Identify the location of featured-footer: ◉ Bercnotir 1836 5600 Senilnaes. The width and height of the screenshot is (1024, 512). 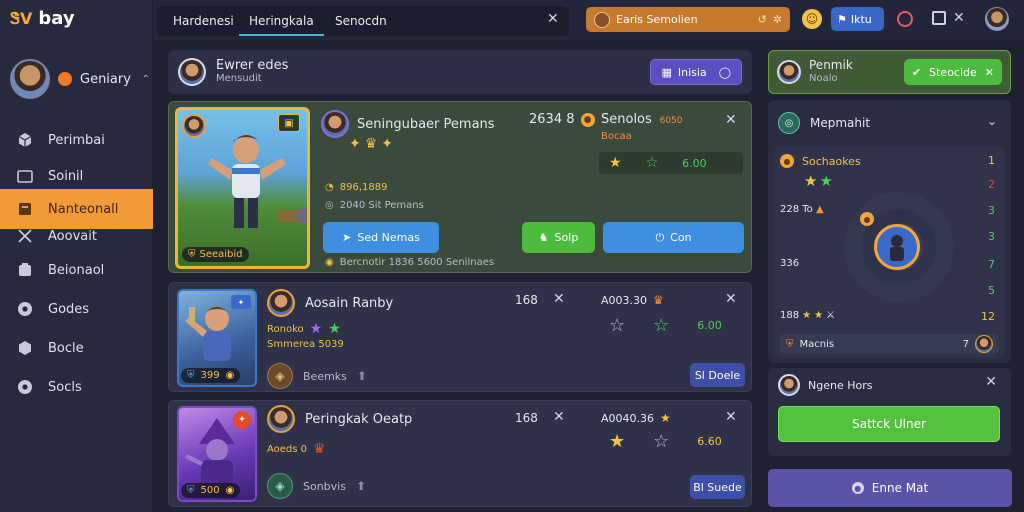
(409, 262).